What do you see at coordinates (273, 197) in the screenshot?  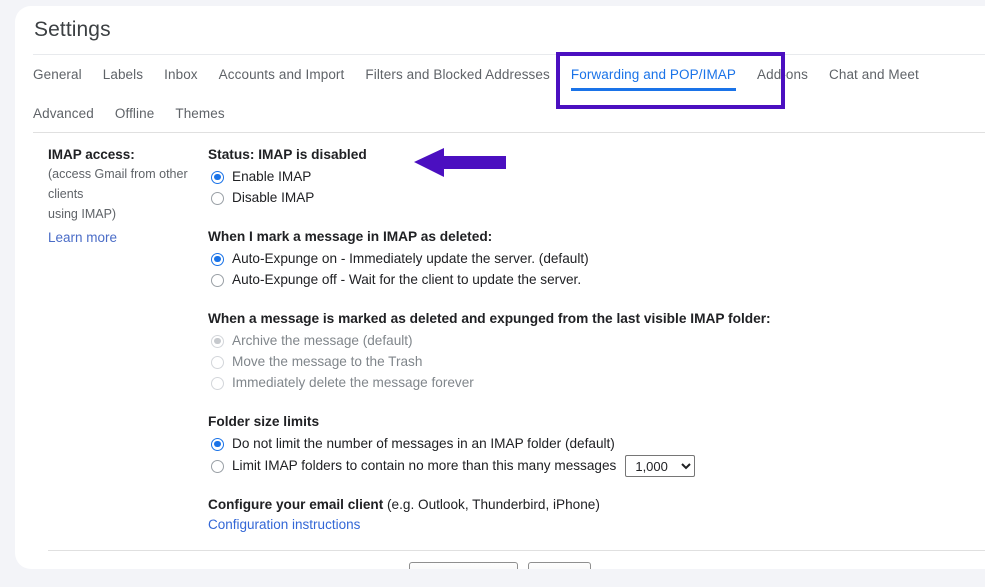 I see `option-disable-imap-label: Disable IMAP` at bounding box center [273, 197].